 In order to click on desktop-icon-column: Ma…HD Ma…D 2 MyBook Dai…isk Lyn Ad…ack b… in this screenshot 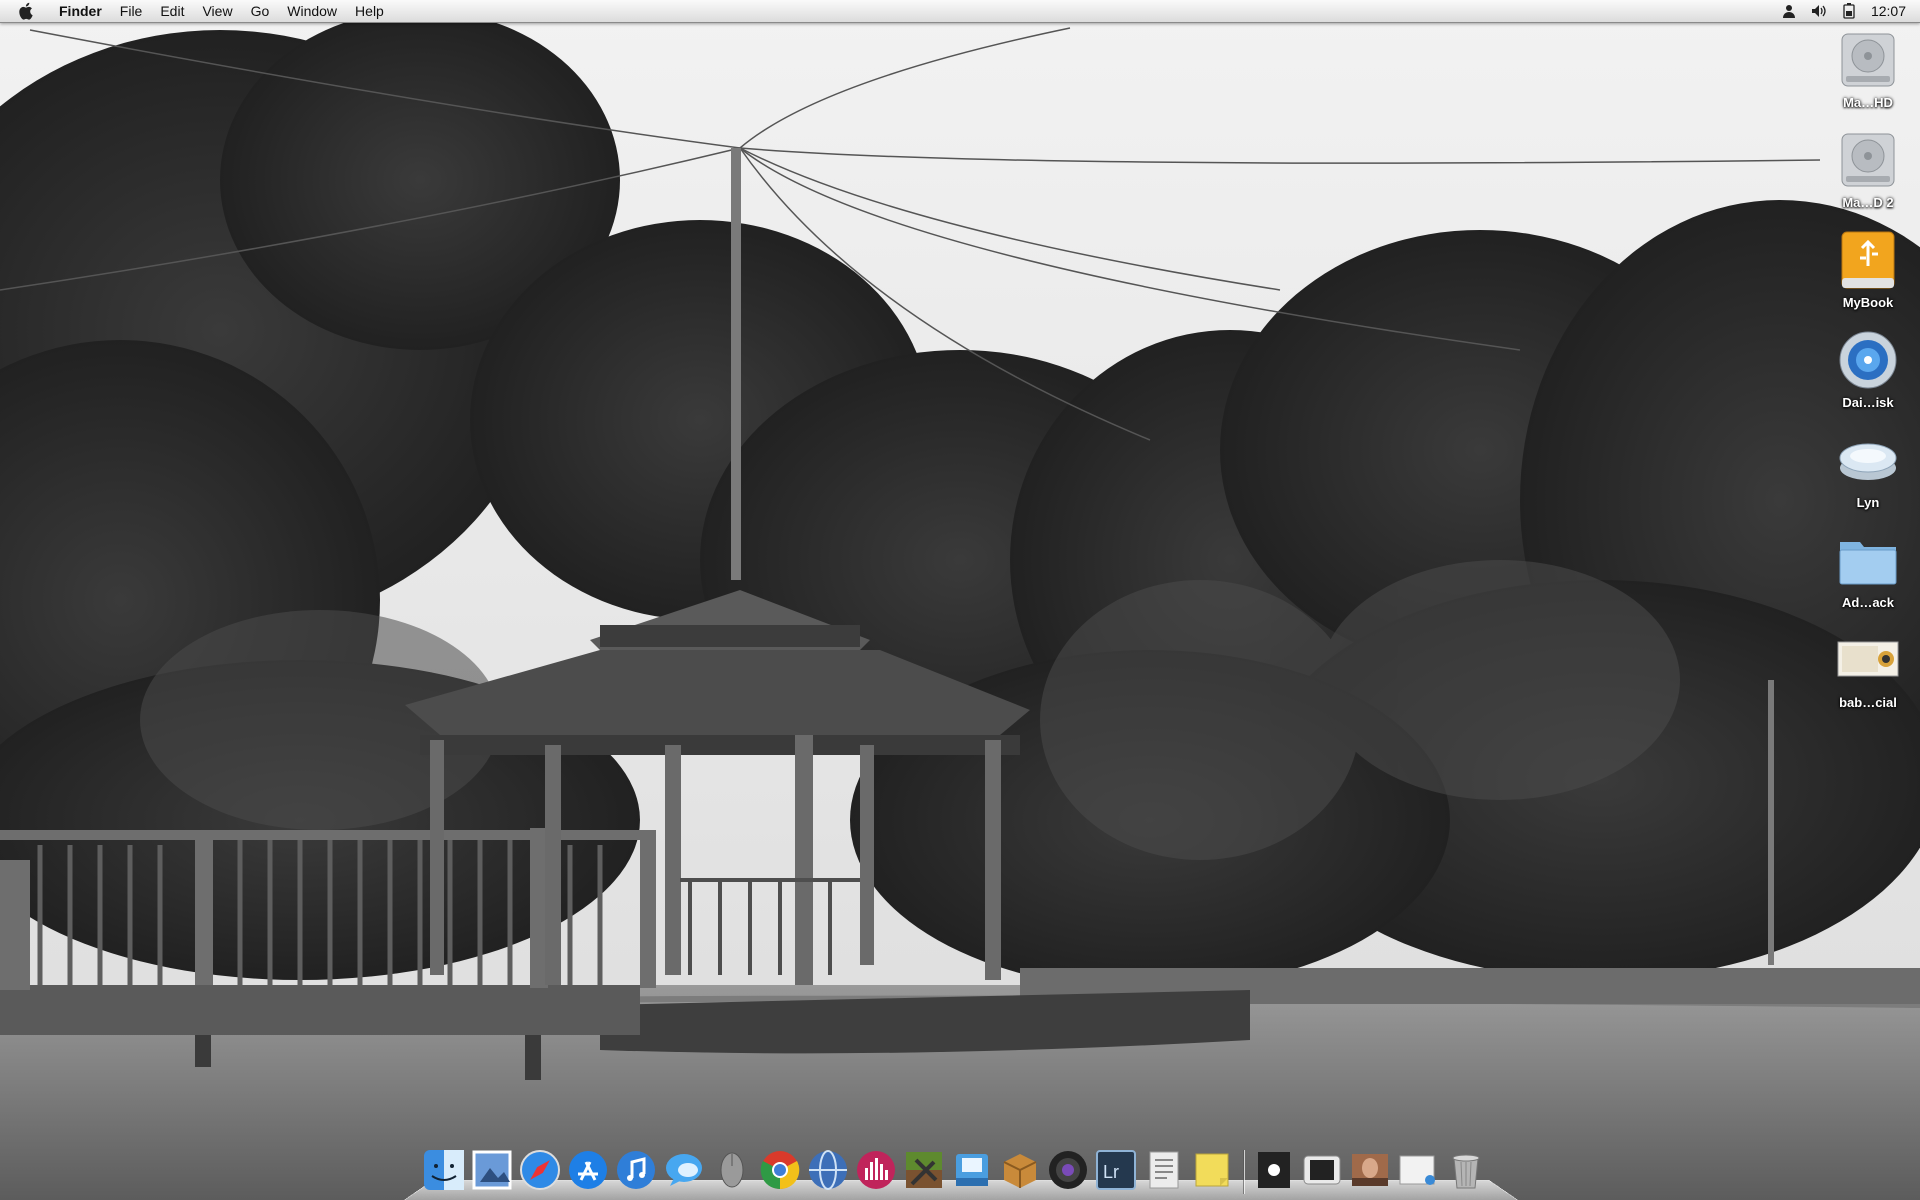, I will do `click(1868, 374)`.